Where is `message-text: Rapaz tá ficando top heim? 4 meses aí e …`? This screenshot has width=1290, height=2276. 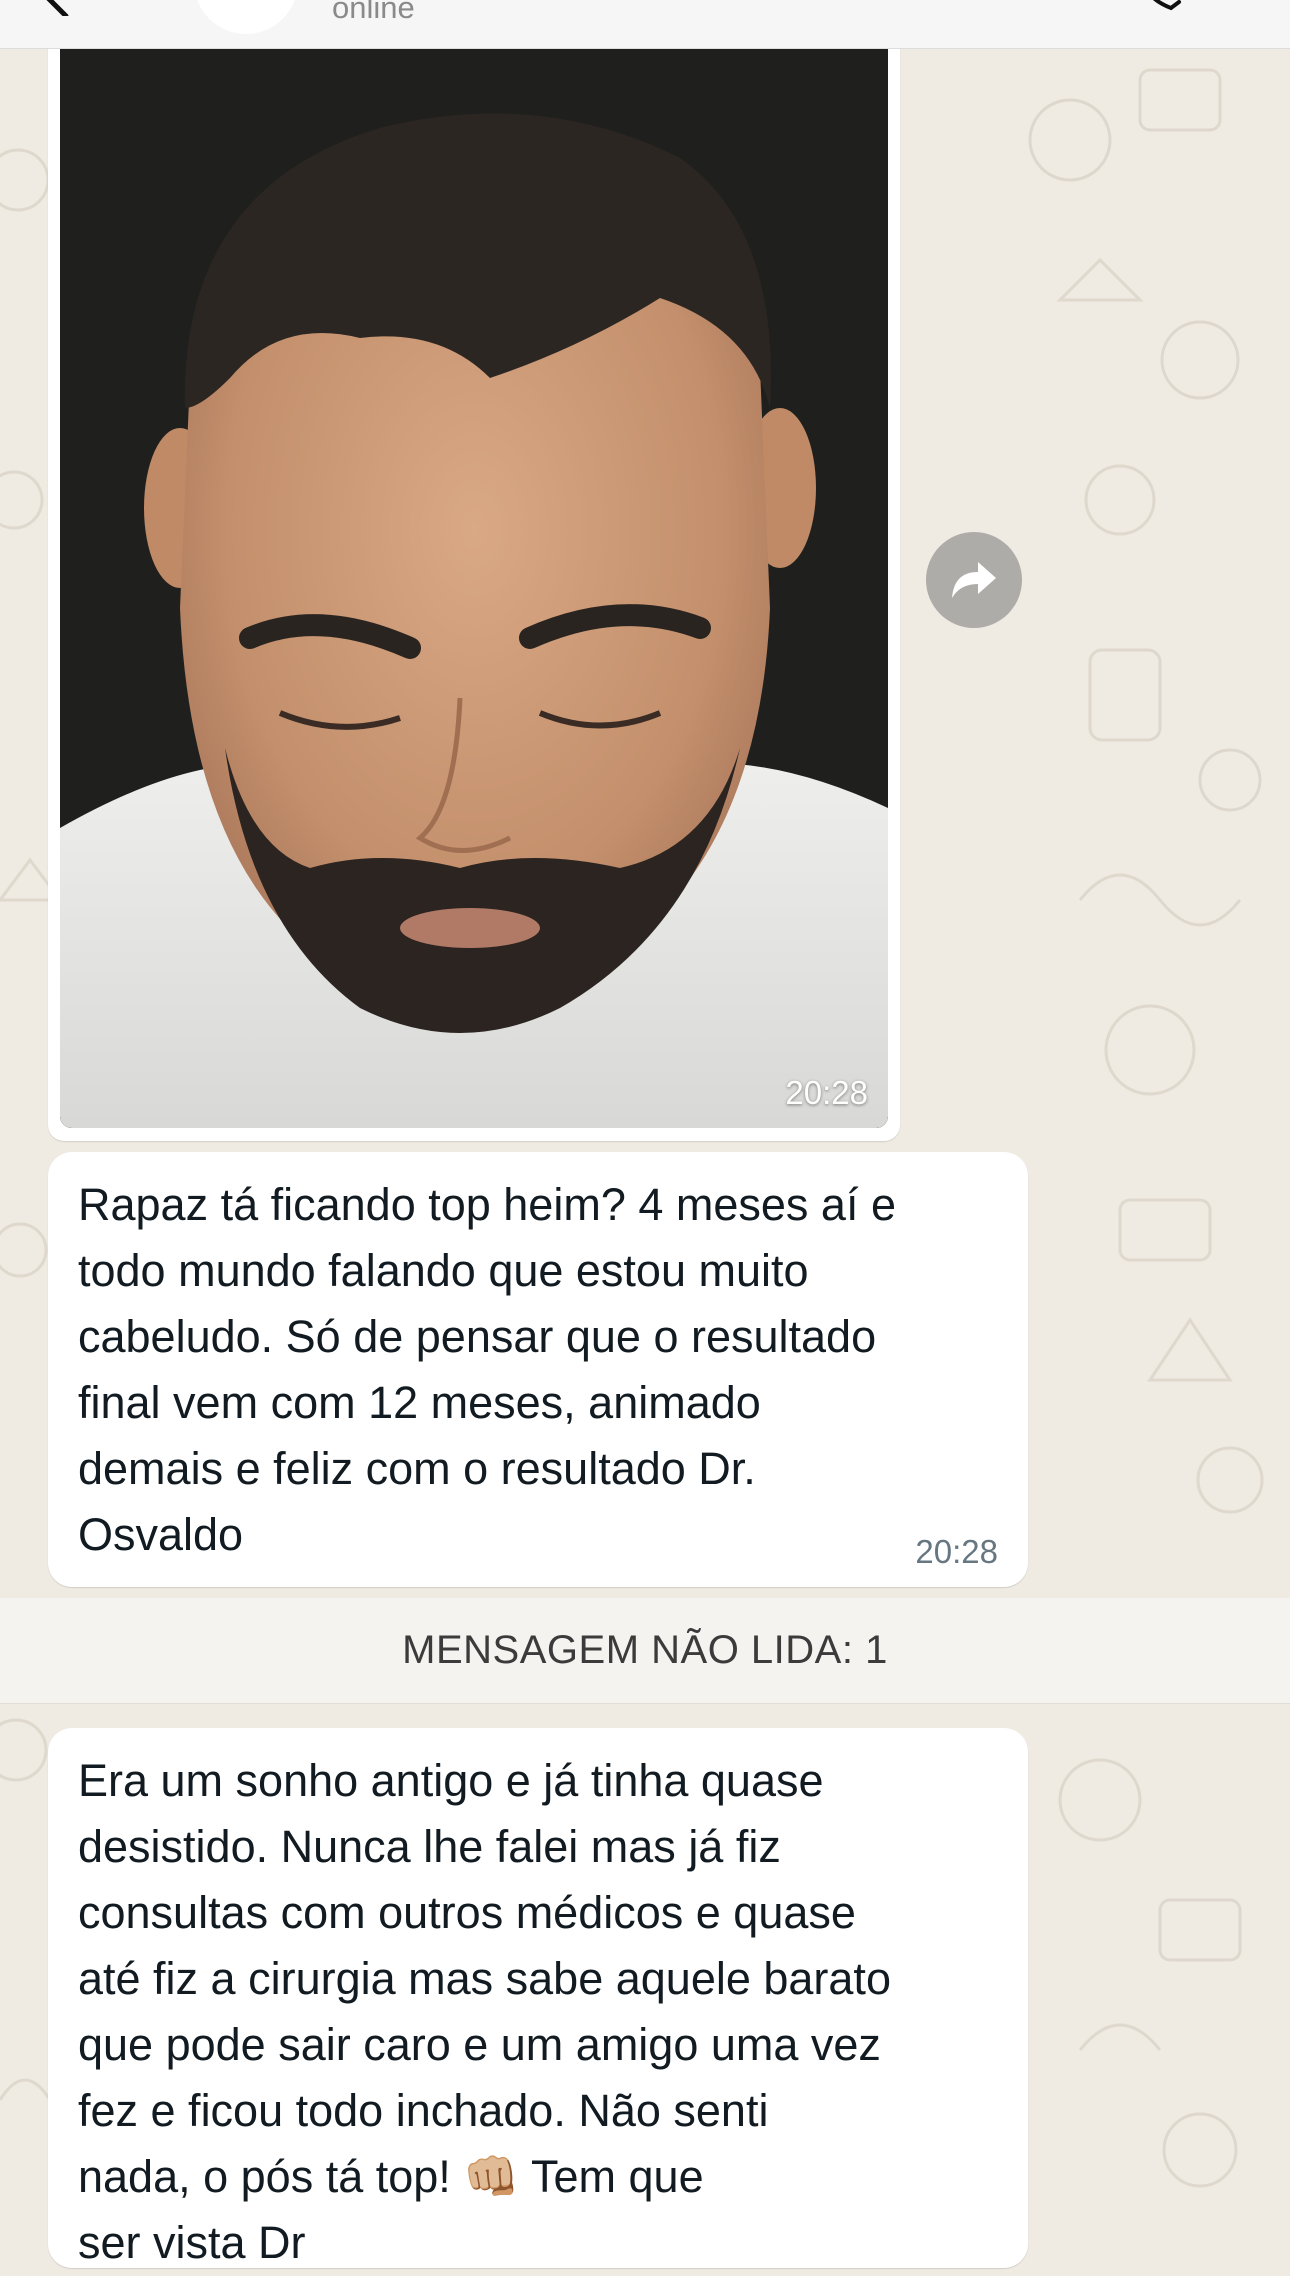
message-text: Rapaz tá ficando top heim? 4 meses aí e … is located at coordinates (487, 1369).